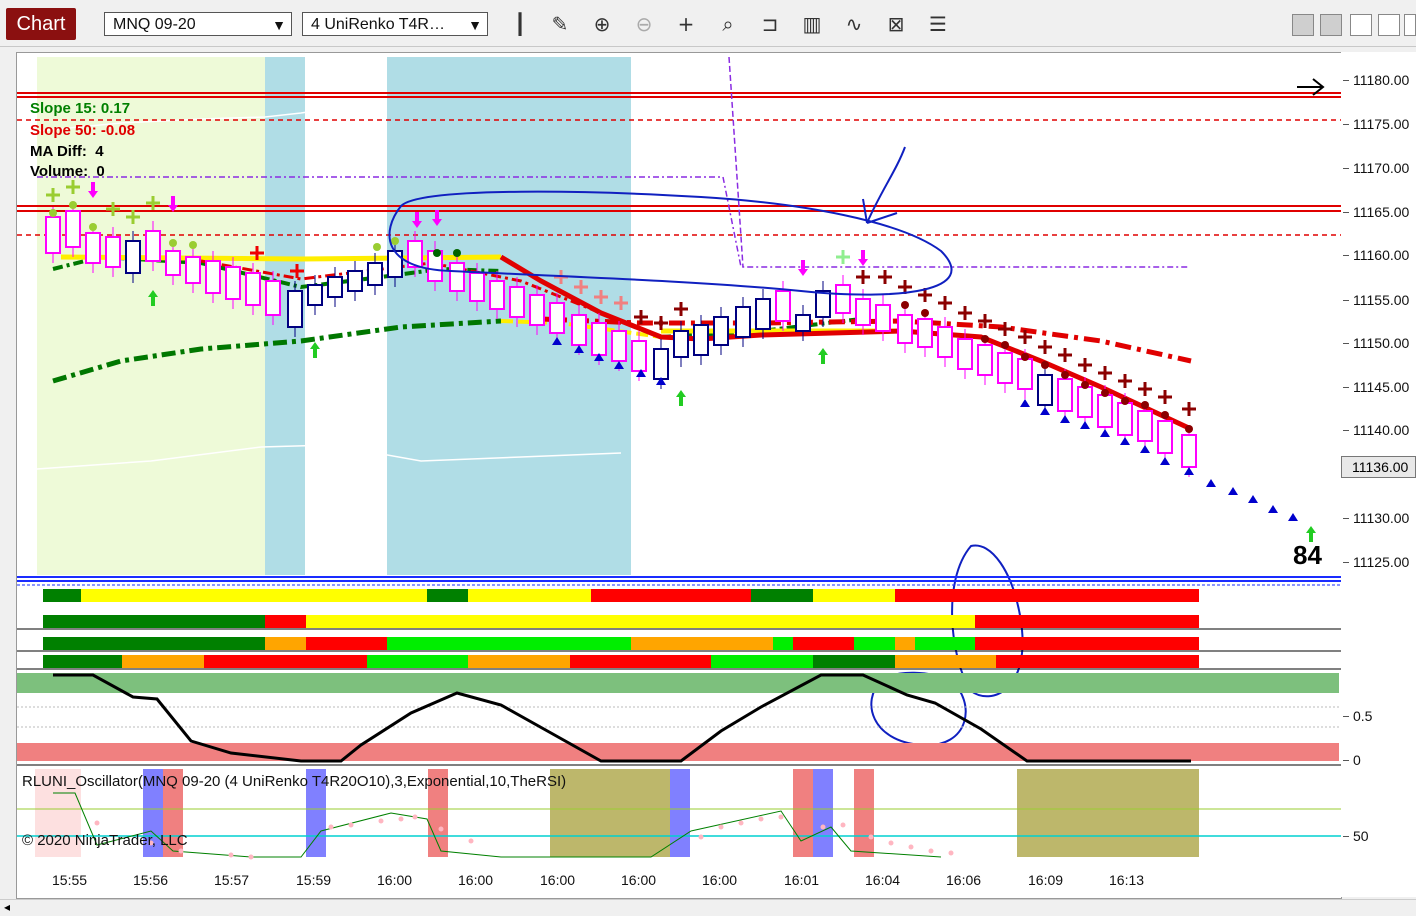 The height and width of the screenshot is (916, 1416). What do you see at coordinates (1303, 25) in the screenshot?
I see `window-tile-icon` at bounding box center [1303, 25].